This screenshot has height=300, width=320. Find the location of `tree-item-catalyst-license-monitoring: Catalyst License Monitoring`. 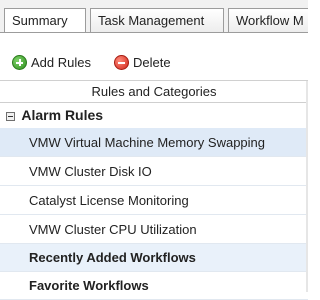

tree-item-catalyst-license-monitoring: Catalyst License Monitoring is located at coordinates (154, 200).